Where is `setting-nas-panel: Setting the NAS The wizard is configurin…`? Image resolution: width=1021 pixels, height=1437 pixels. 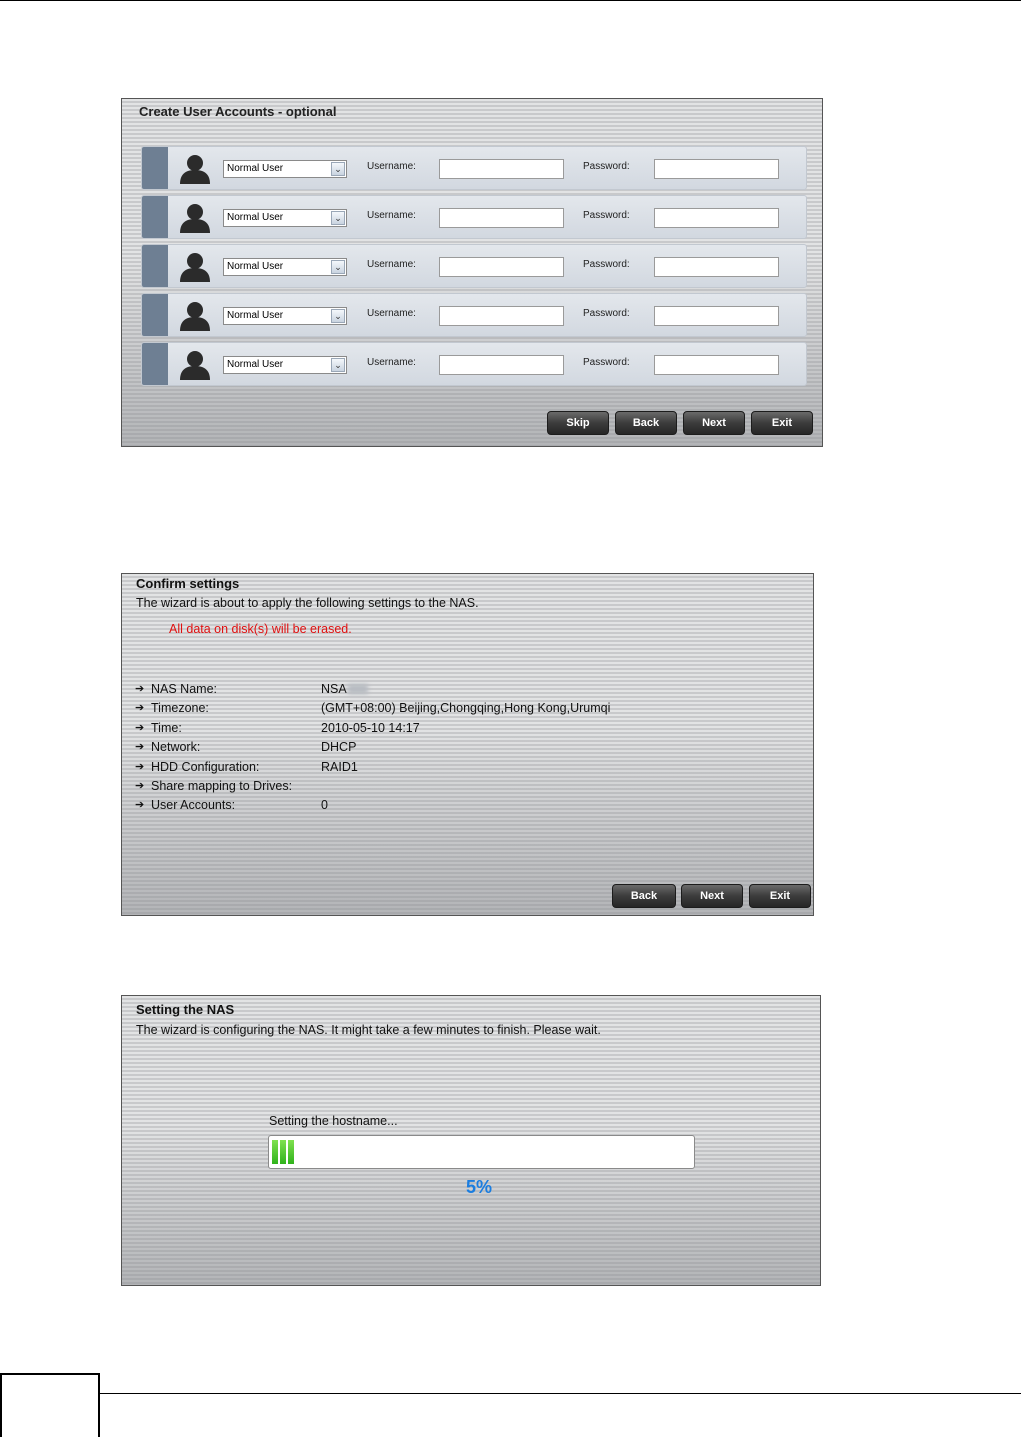
setting-nas-panel: Setting the NAS The wizard is configurin… is located at coordinates (471, 1140).